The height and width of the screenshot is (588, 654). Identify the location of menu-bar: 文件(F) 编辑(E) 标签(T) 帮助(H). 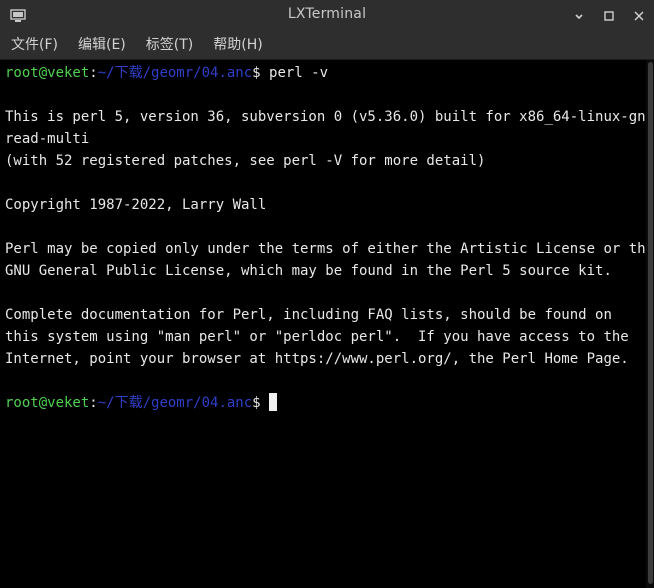
(327, 45).